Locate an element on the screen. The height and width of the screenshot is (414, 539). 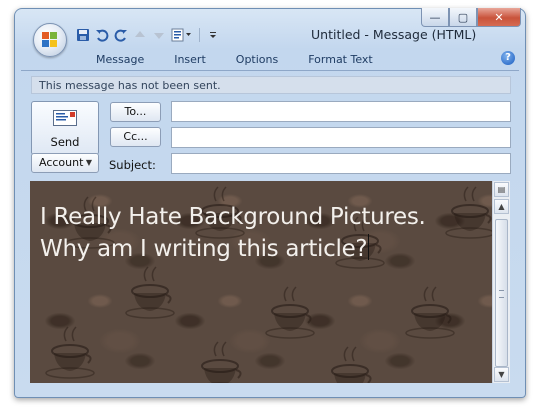
redo-icon is located at coordinates (121, 35).